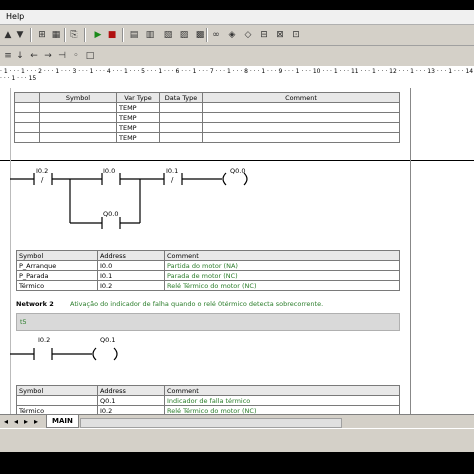 The image size is (474, 474). What do you see at coordinates (184, 35) in the screenshot?
I see `pause-trend-icon: ▨` at bounding box center [184, 35].